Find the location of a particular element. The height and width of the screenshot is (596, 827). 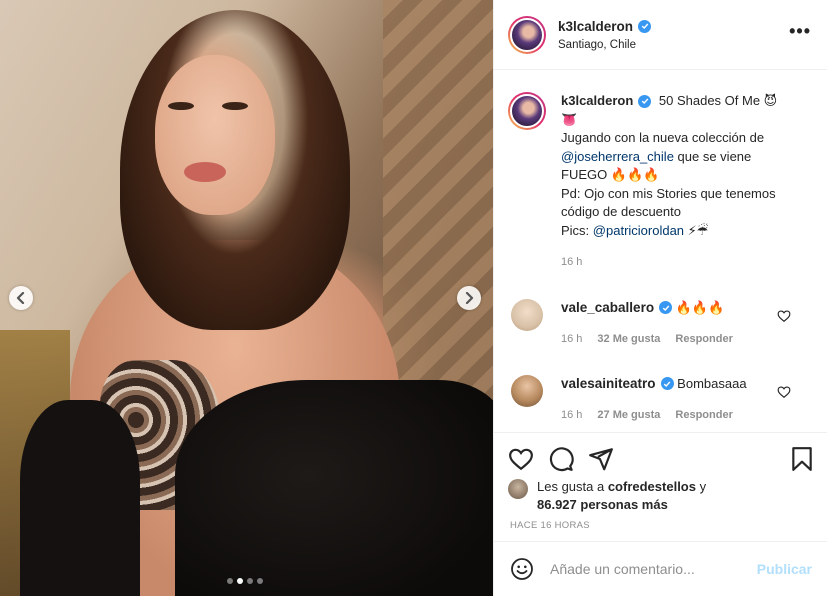

caption-mention: @joseherrera_chile is located at coordinates (617, 156).